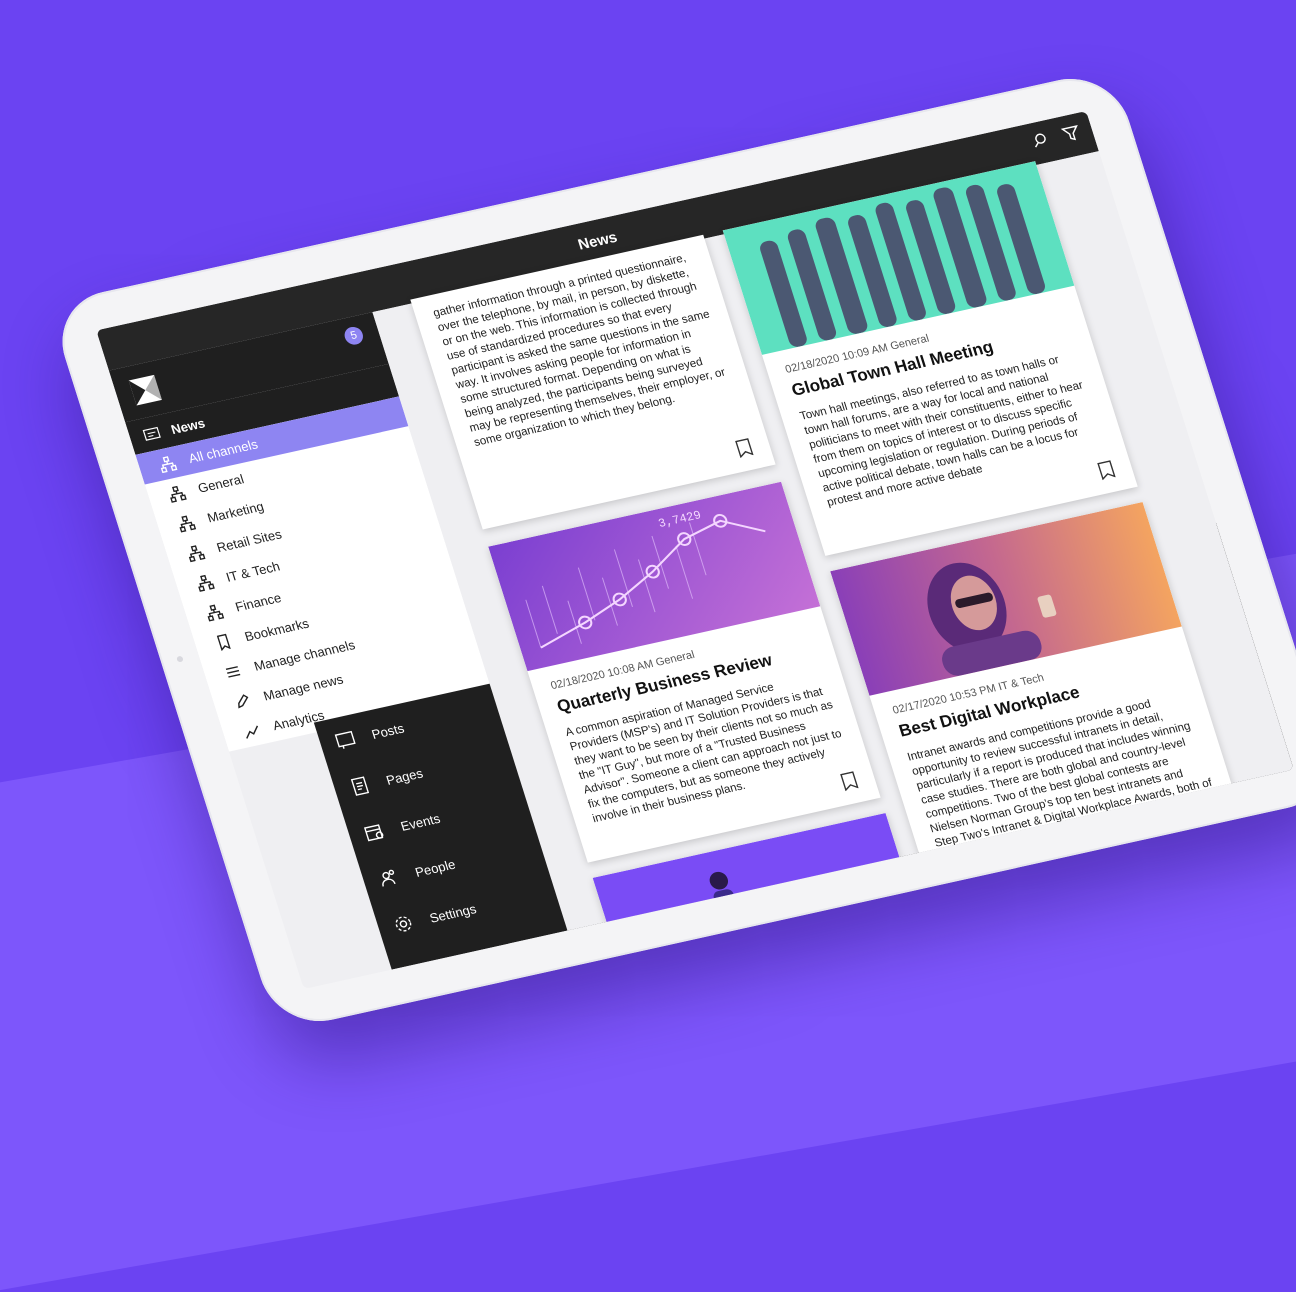 The width and height of the screenshot is (1296, 1292). What do you see at coordinates (251, 732) in the screenshot?
I see `chart-icon` at bounding box center [251, 732].